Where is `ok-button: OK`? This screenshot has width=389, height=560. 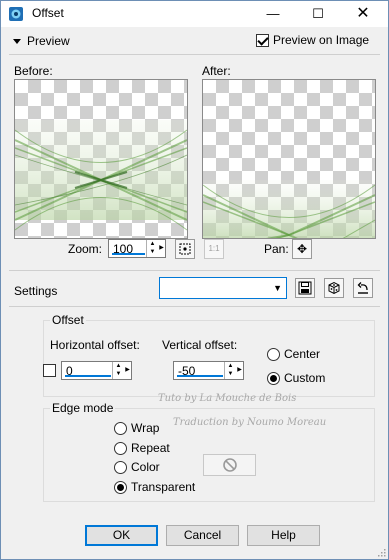
ok-button: OK is located at coordinates (121, 535).